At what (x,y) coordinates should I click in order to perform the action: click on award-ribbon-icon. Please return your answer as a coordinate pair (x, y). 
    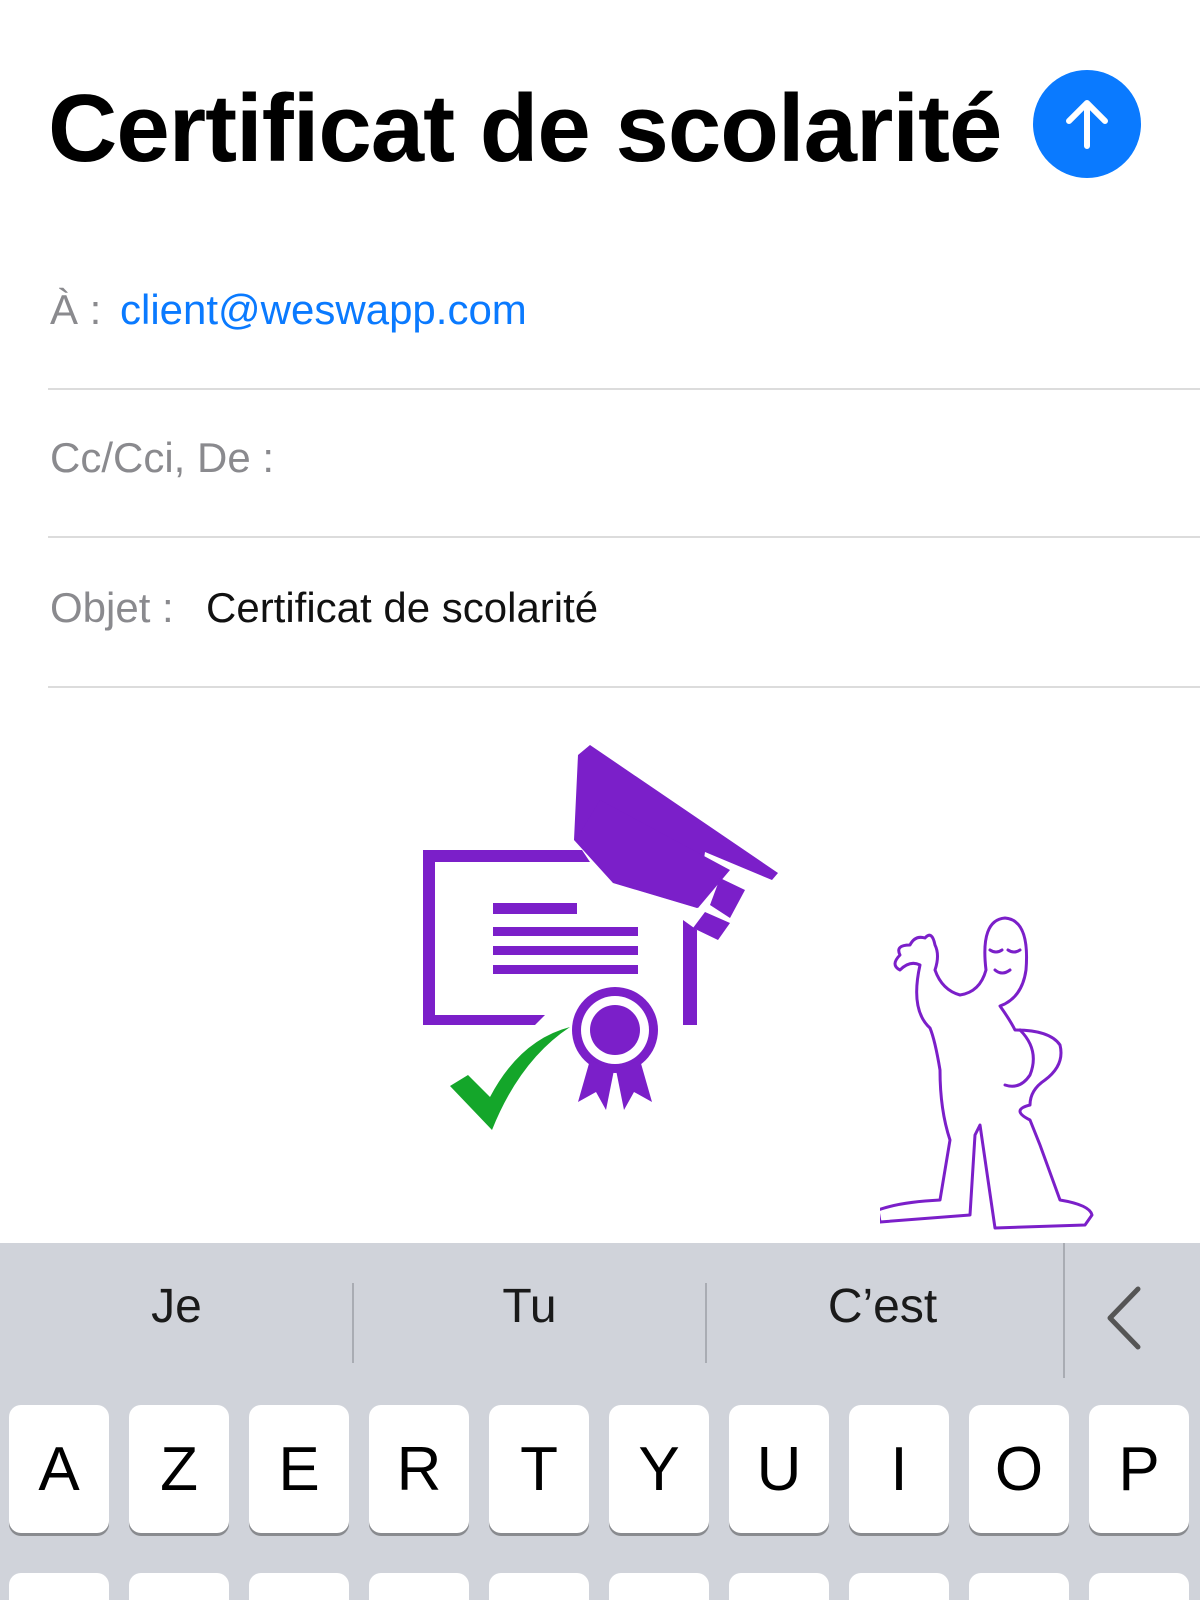
    Looking at the image, I should click on (615, 1048).